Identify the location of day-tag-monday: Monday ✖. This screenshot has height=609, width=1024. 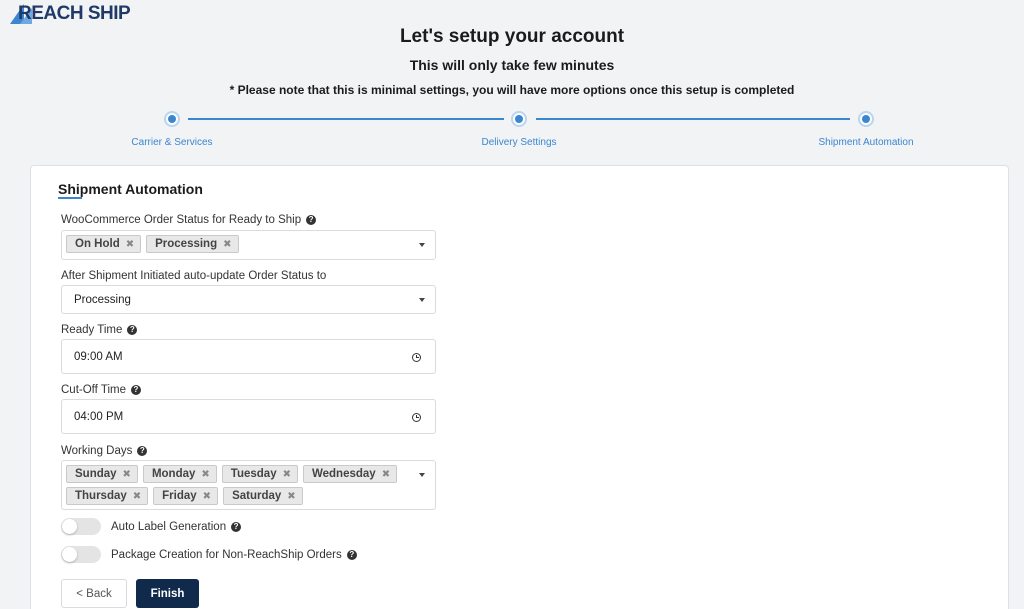
(179, 474).